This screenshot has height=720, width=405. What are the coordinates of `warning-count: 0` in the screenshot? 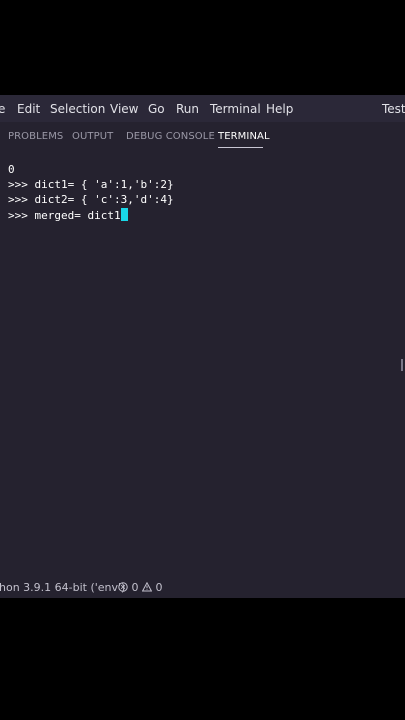 It's located at (159, 587).